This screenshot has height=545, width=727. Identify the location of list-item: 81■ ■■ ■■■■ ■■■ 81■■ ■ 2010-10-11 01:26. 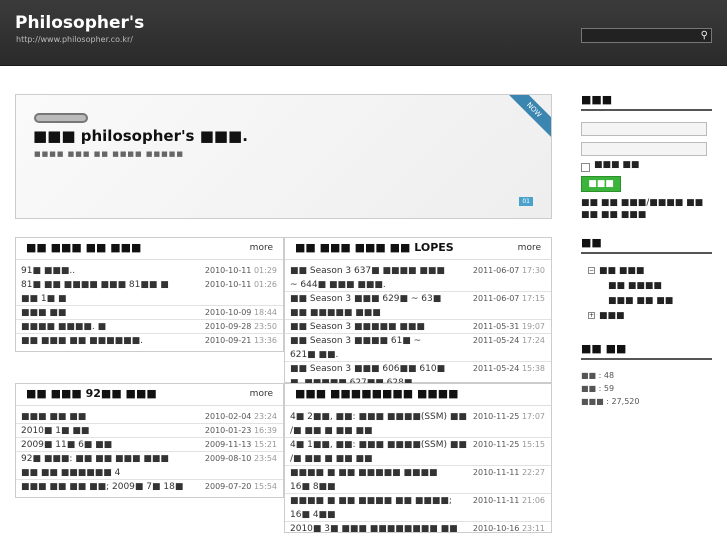
(149, 285).